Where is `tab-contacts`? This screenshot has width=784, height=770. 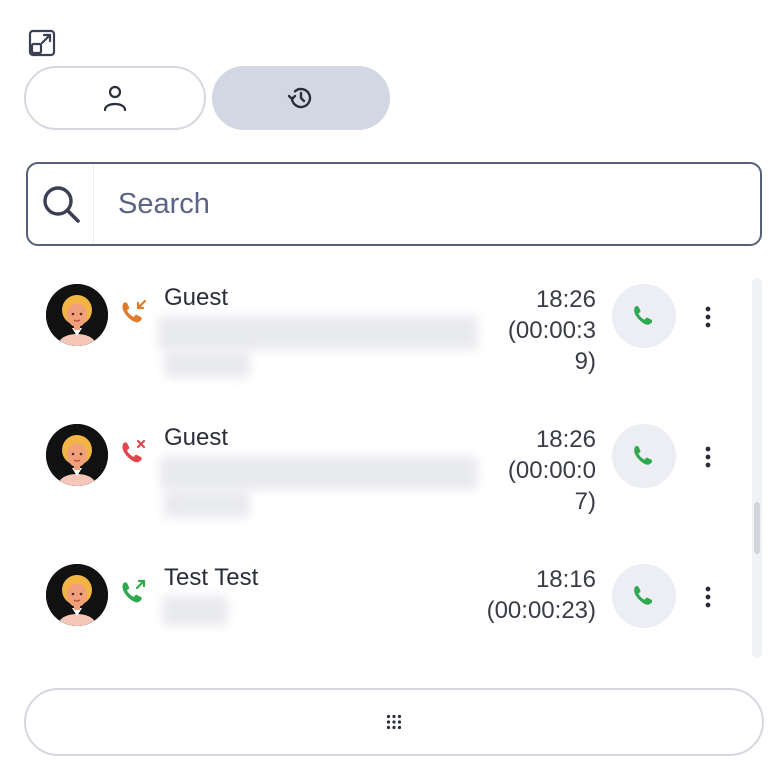
tab-contacts is located at coordinates (115, 98).